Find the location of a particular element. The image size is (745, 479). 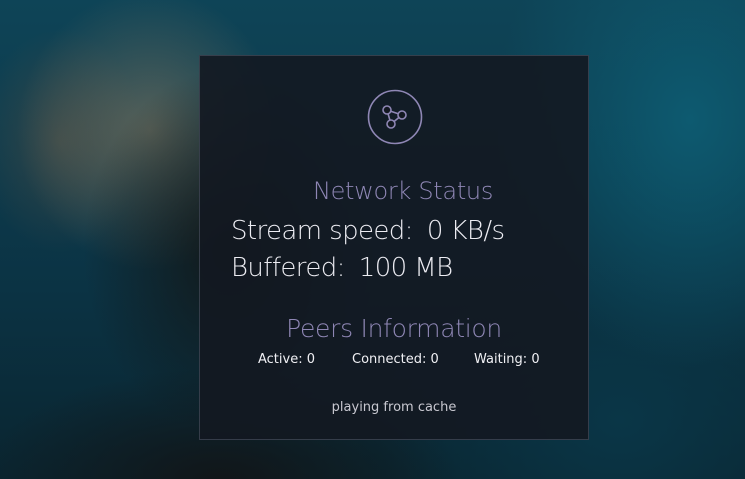

stream-speed-label: Stream speed: is located at coordinates (322, 231).